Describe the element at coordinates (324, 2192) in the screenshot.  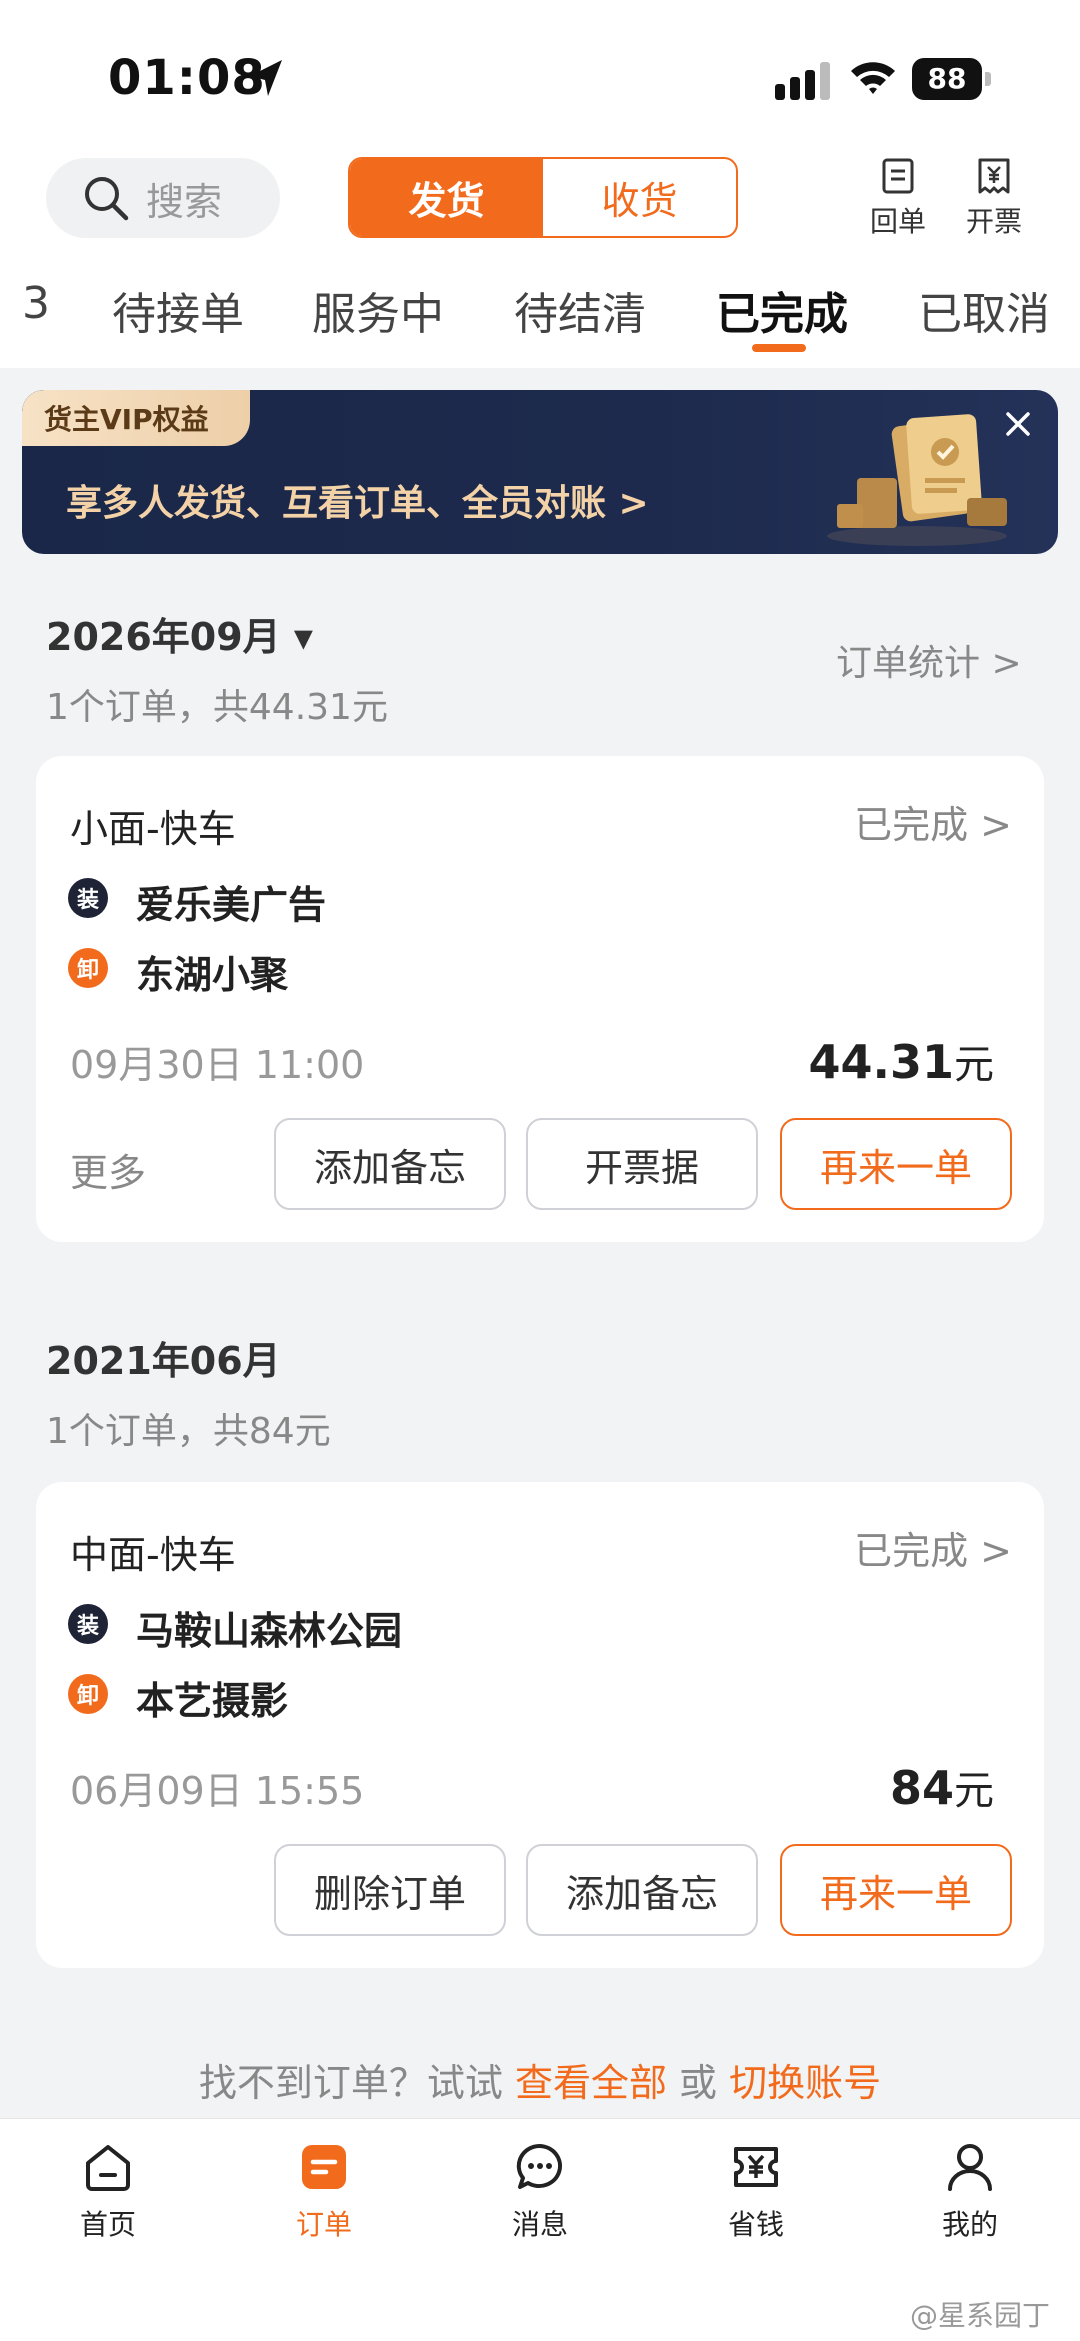
I see `nav-orders: 订单` at that location.